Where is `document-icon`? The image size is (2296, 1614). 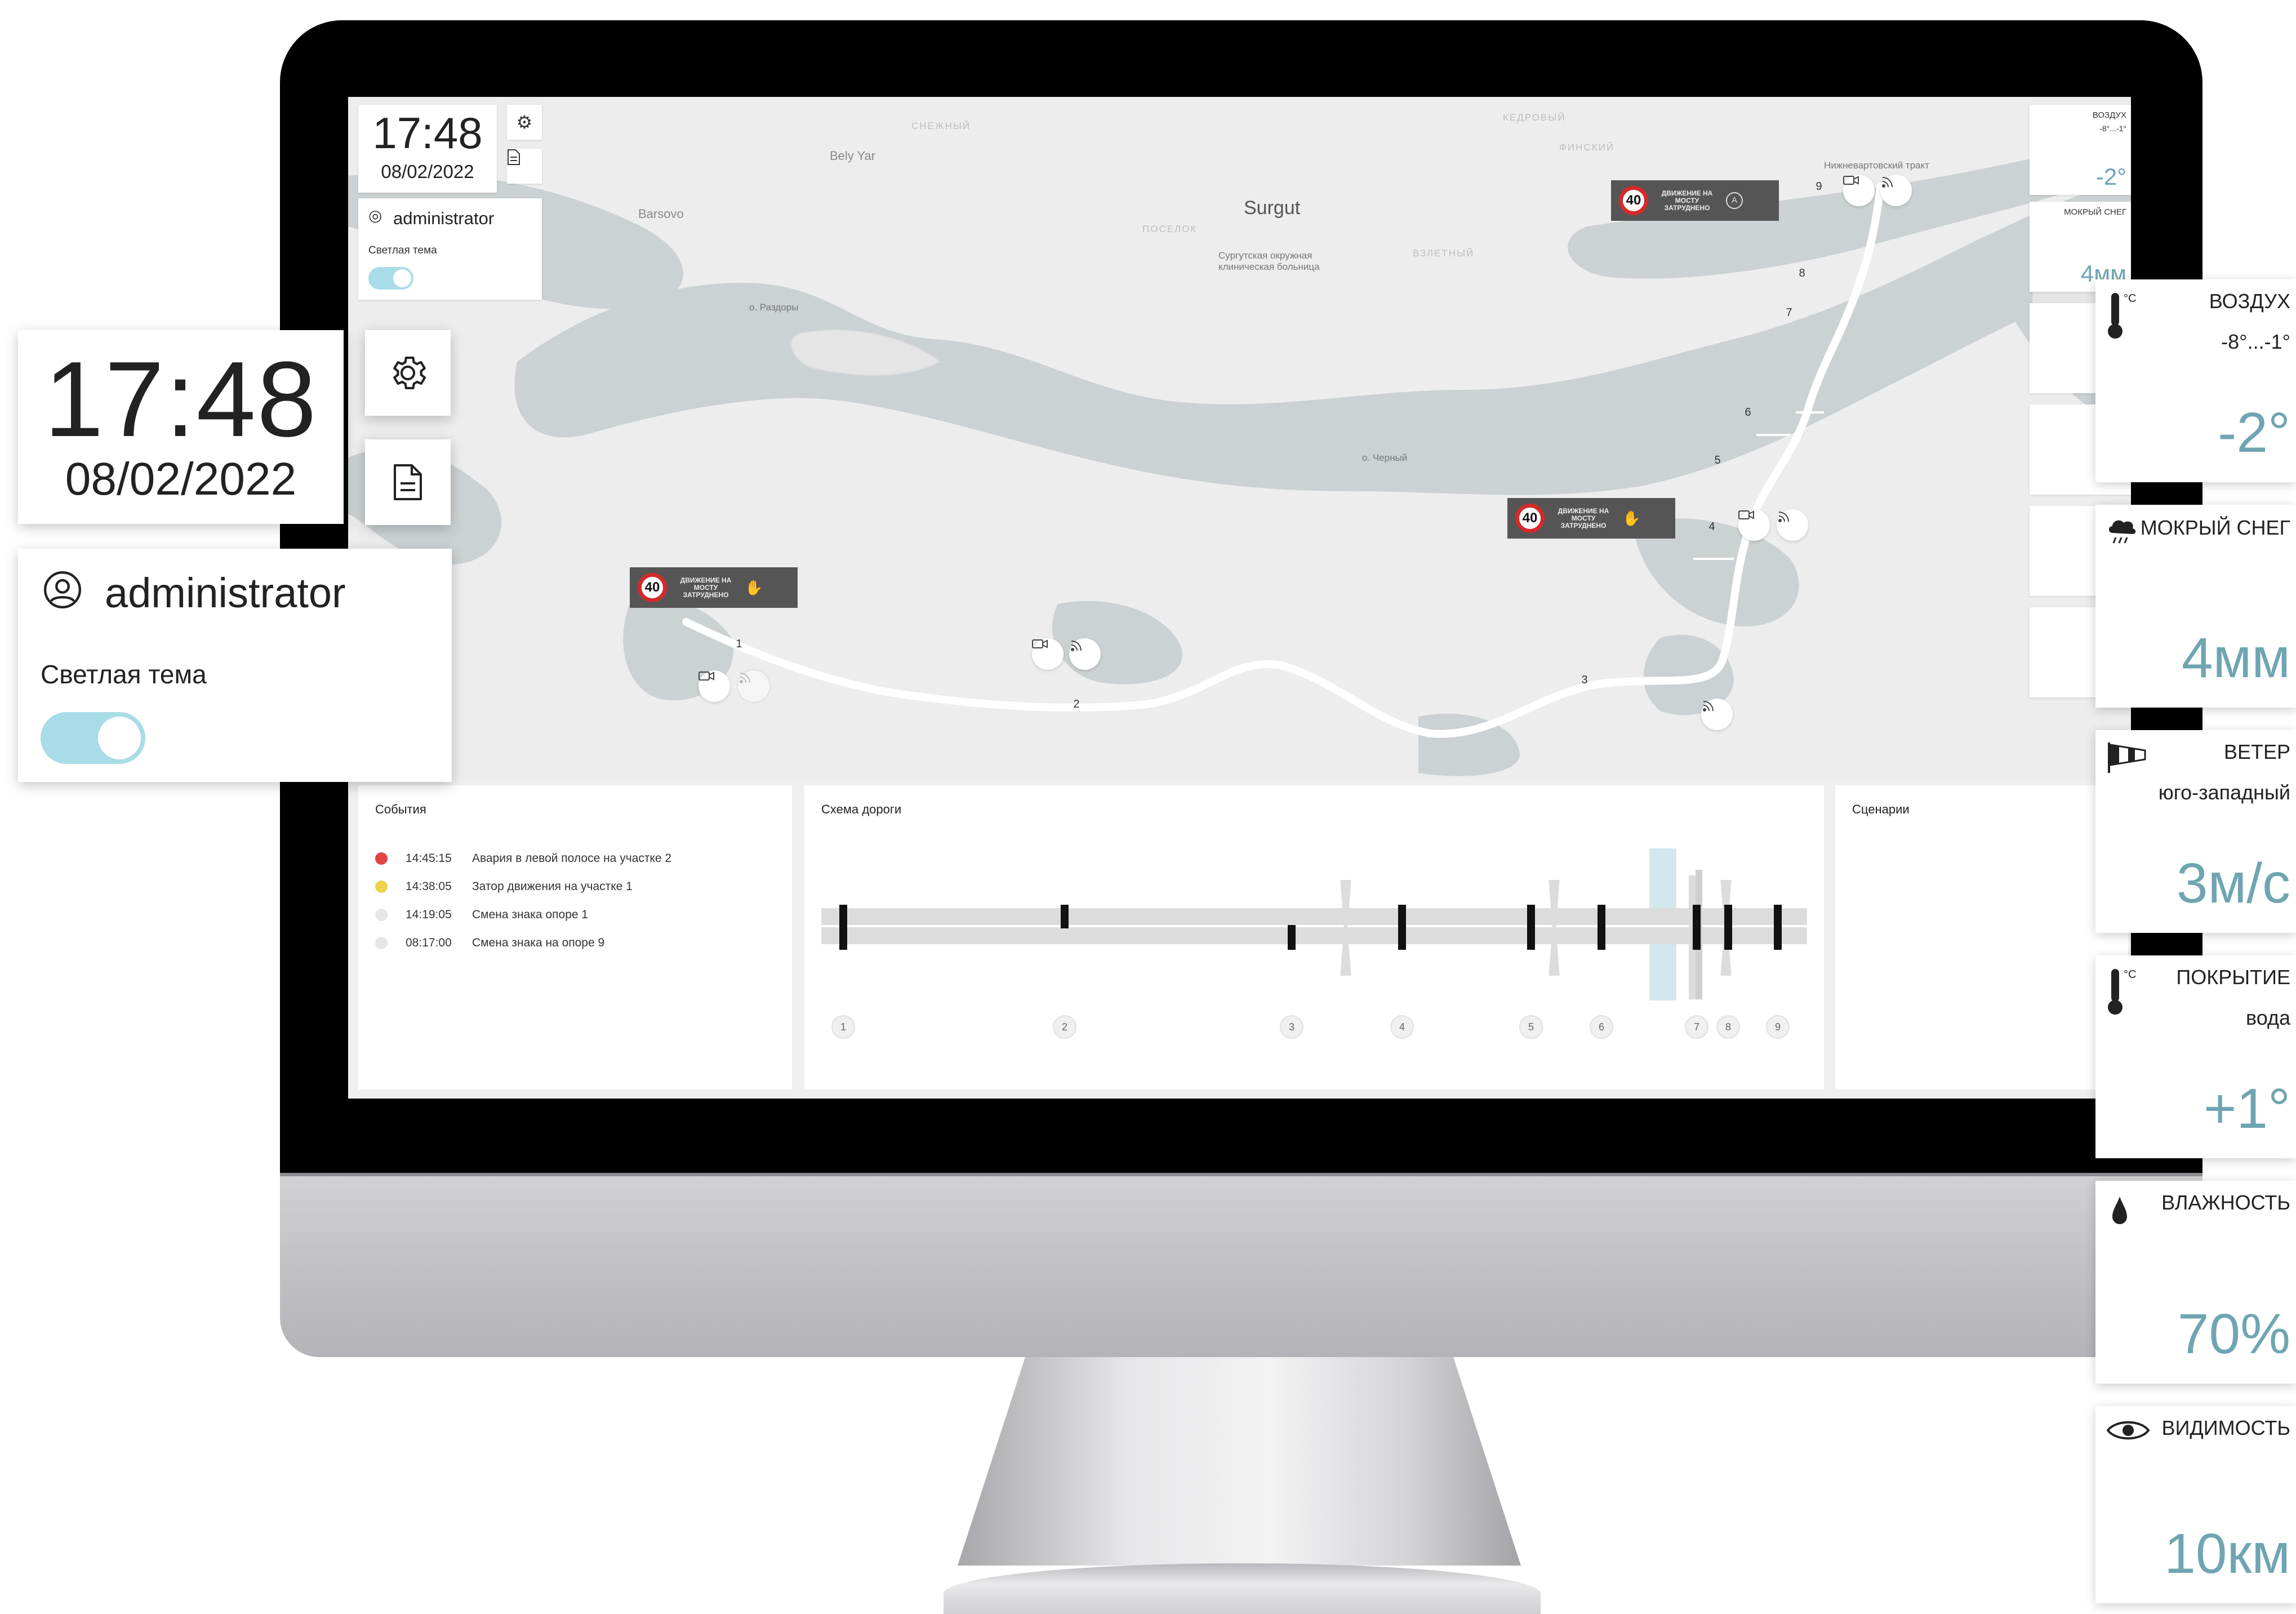
document-icon is located at coordinates (514, 157).